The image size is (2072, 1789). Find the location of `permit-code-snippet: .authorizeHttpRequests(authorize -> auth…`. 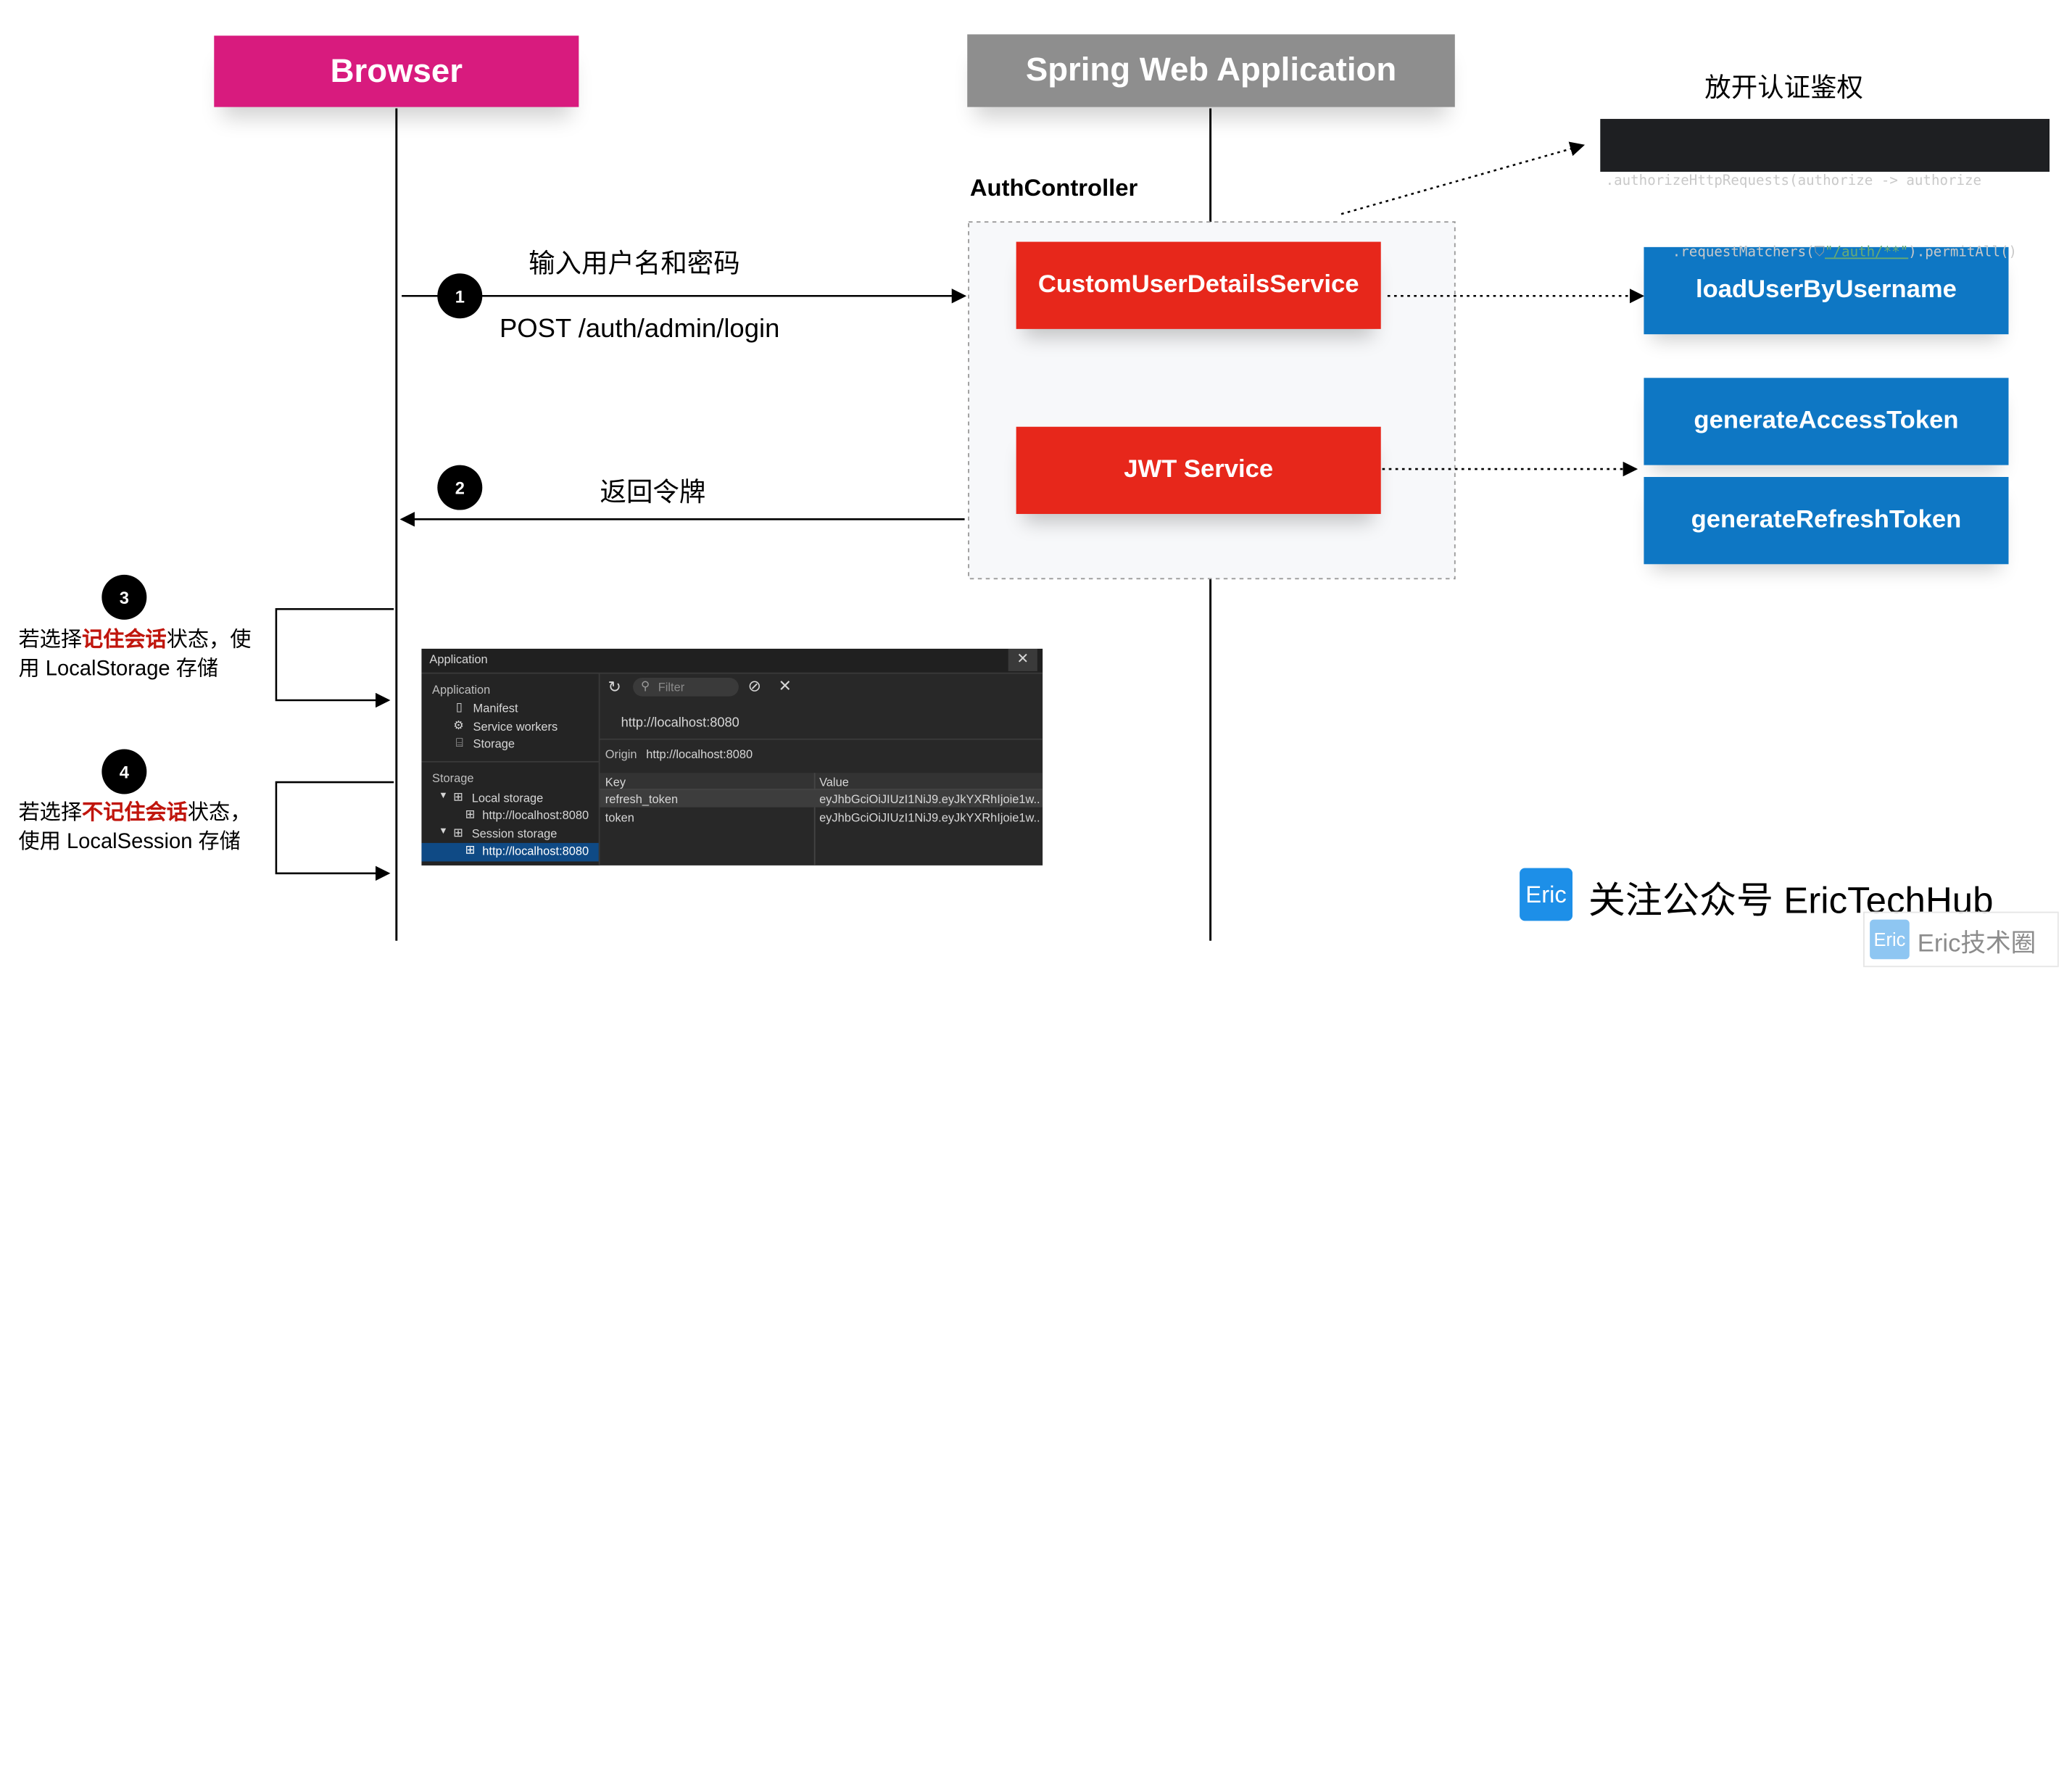

permit-code-snippet: .authorizeHttpRequests(authorize -> auth… is located at coordinates (1825, 190).